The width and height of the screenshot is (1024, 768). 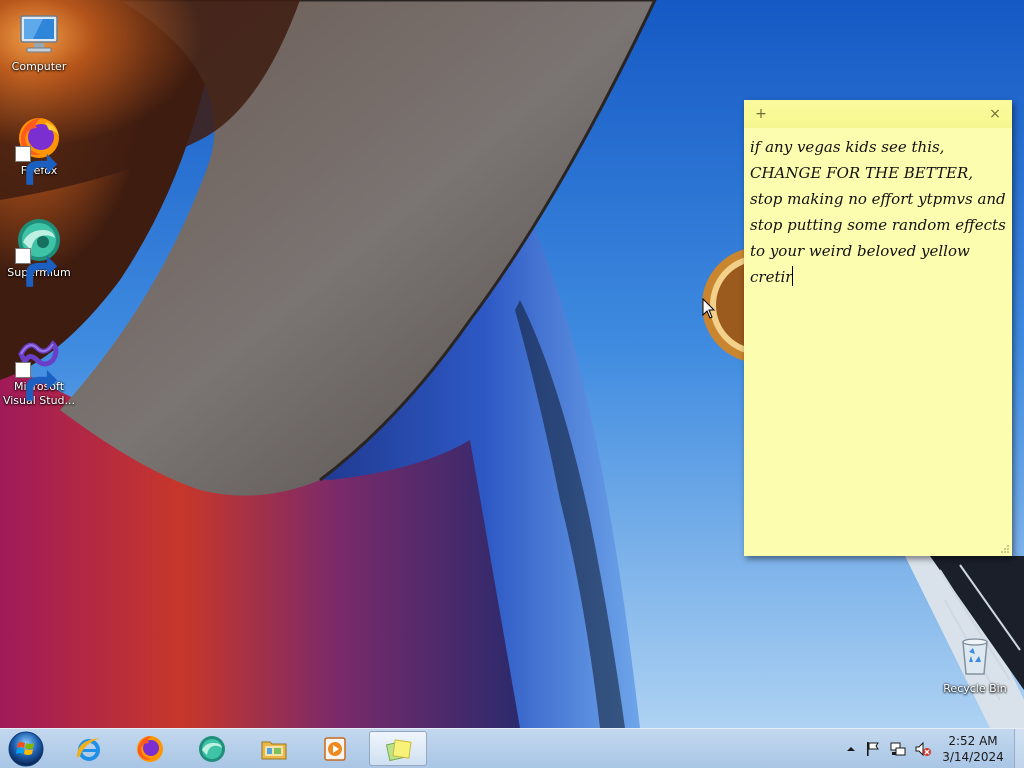 I want to click on windows-orb-icon, so click(x=26, y=749).